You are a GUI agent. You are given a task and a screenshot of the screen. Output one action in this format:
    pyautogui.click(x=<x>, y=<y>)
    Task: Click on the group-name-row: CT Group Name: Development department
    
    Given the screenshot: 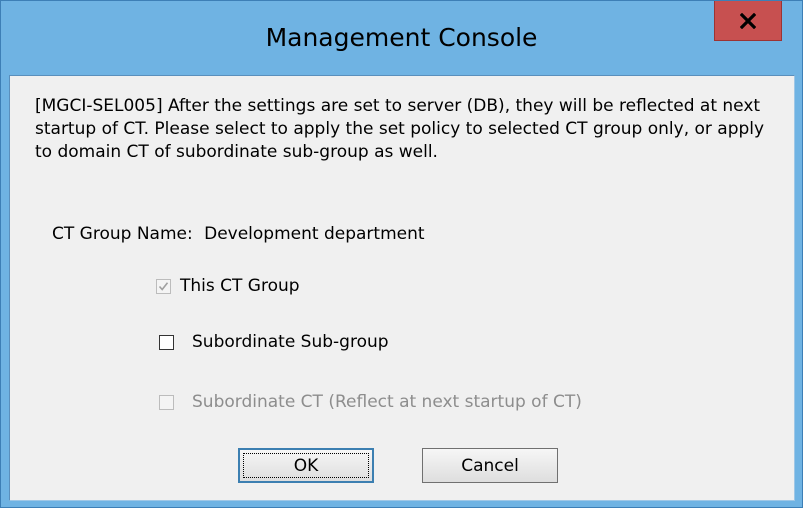 What is the action you would take?
    pyautogui.click(x=238, y=234)
    